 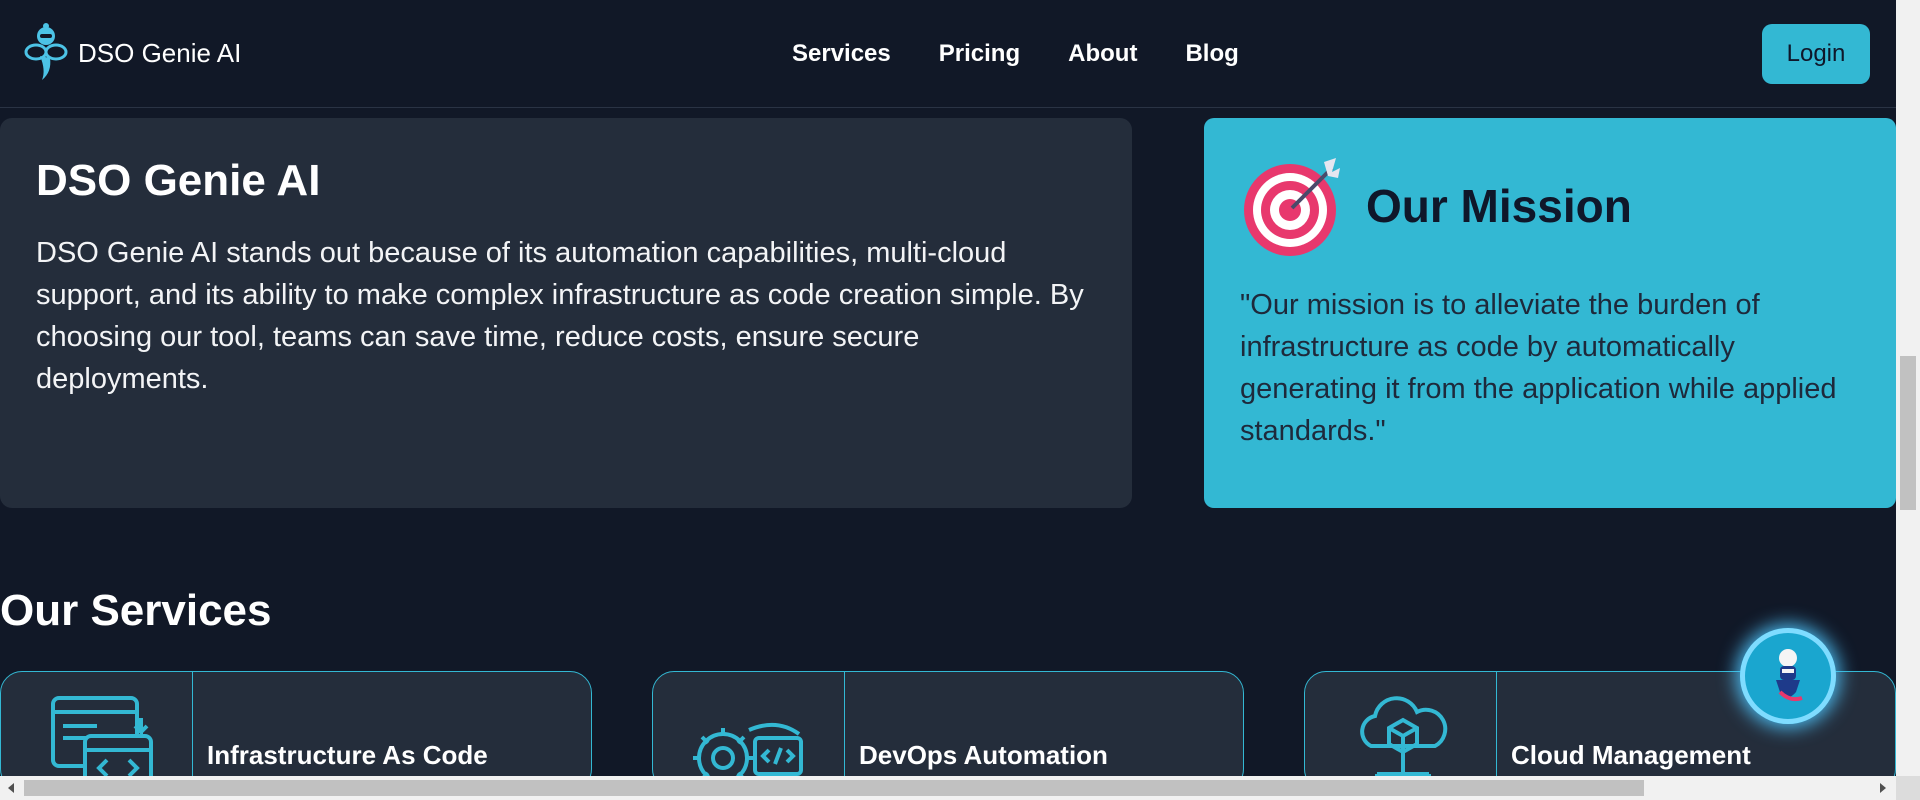 I want to click on mission-title: Our Mission, so click(x=1499, y=206).